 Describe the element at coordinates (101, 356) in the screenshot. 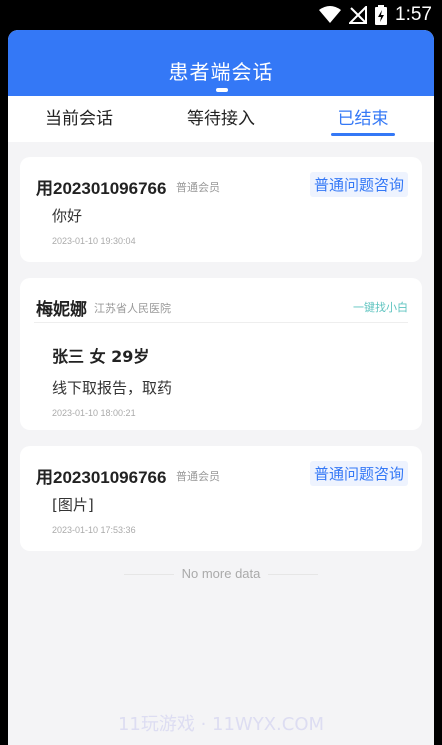

I see `patient-info: 张三 女 29岁` at that location.